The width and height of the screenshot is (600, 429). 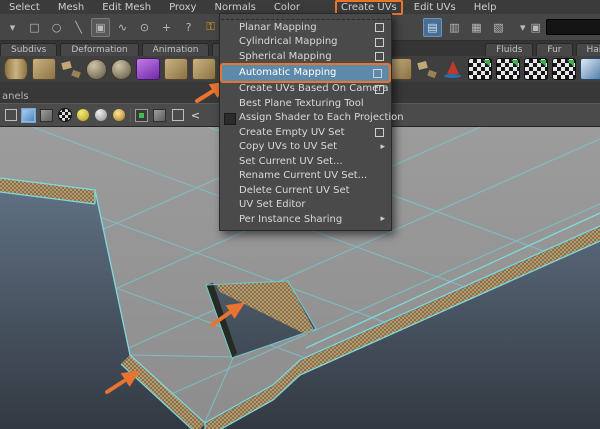 What do you see at coordinates (28, 115) in the screenshot?
I see `shaded-cube-icon` at bounding box center [28, 115].